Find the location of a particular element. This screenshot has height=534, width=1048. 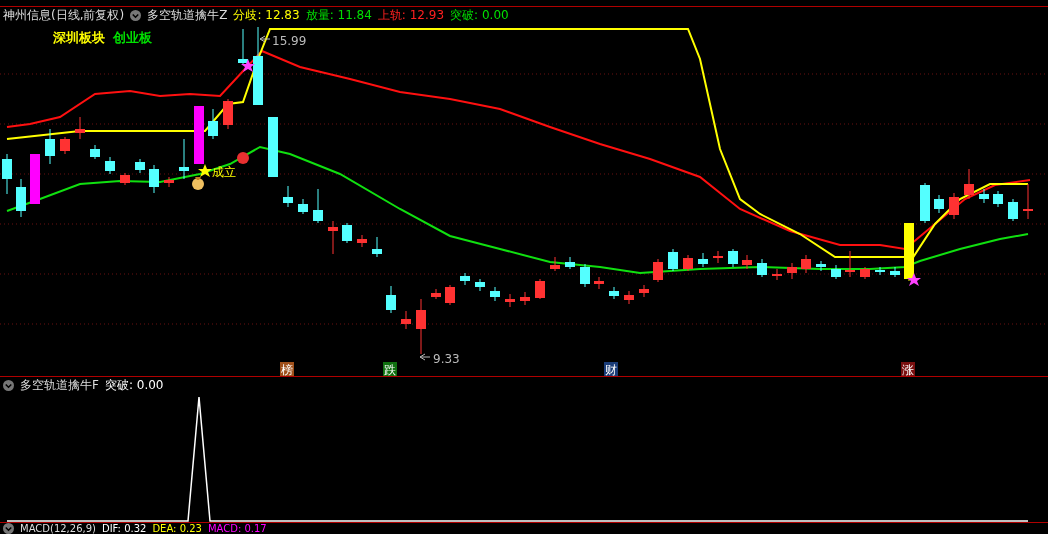

signal-label: 成立 is located at coordinates (224, 172).